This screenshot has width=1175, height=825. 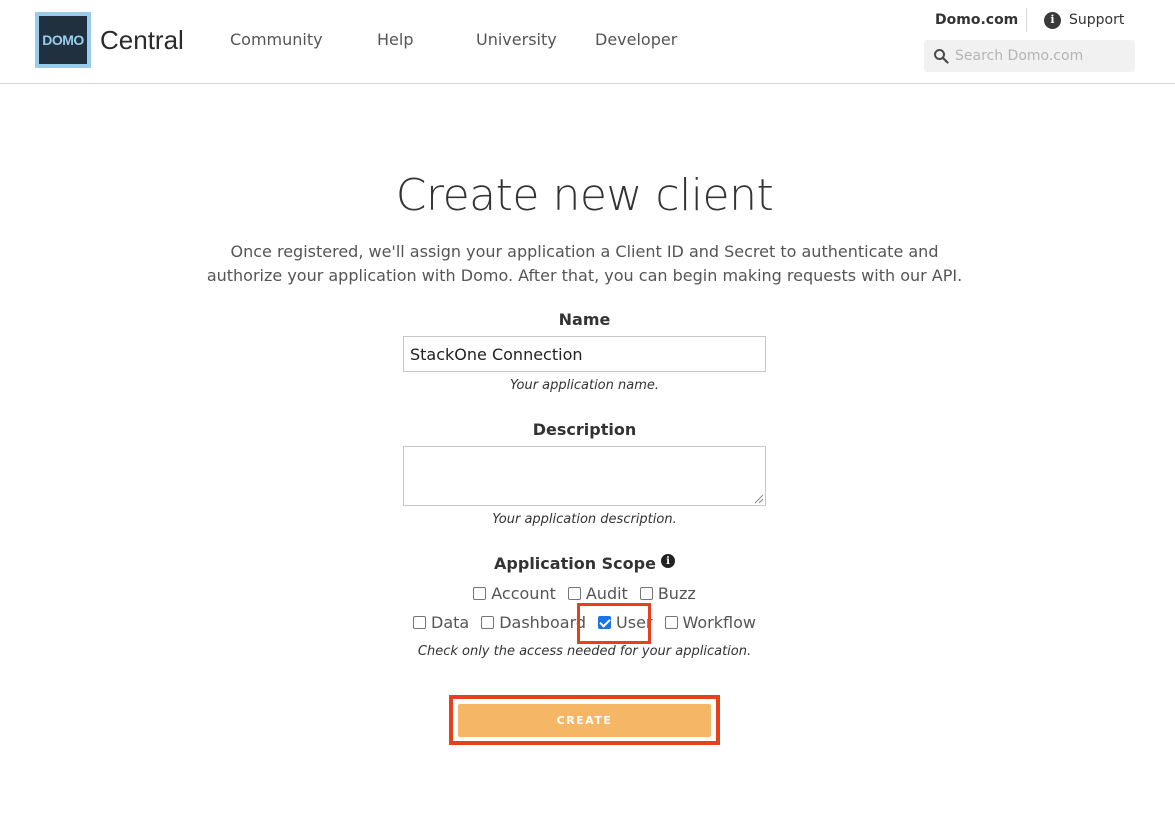 What do you see at coordinates (676, 593) in the screenshot?
I see `scope-buzz-label: Buzz` at bounding box center [676, 593].